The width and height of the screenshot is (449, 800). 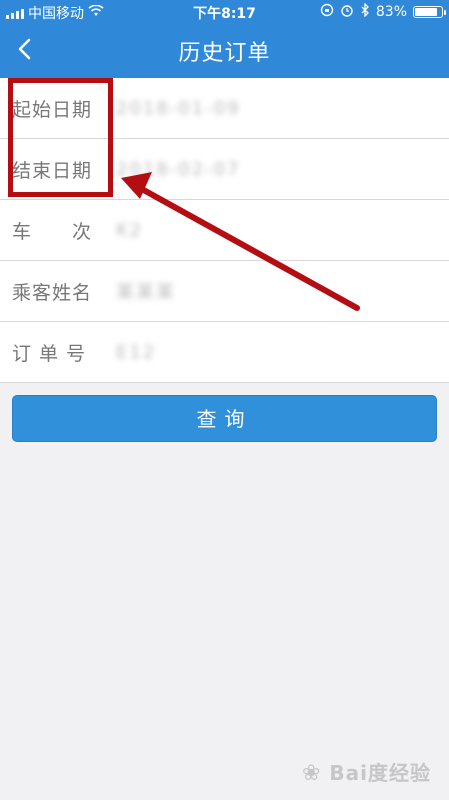 I want to click on nav-bar: 历史订单, so click(x=224, y=51).